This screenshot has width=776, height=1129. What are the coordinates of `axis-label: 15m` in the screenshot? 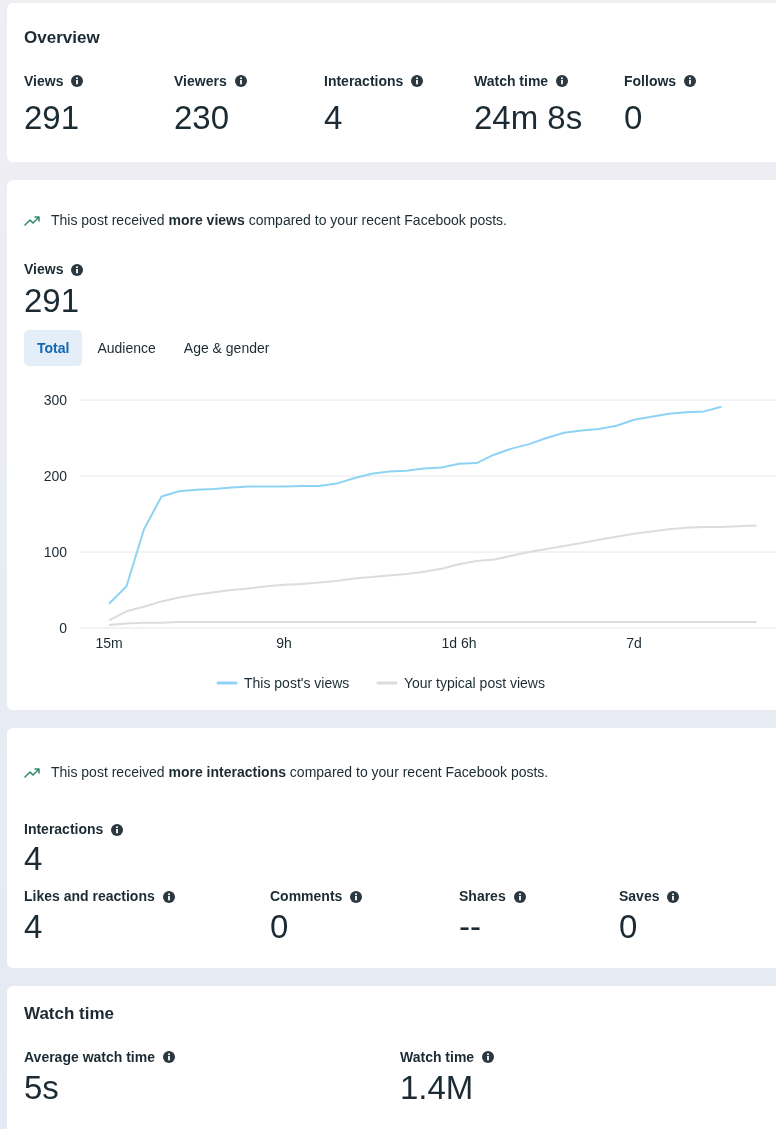 It's located at (109, 643).